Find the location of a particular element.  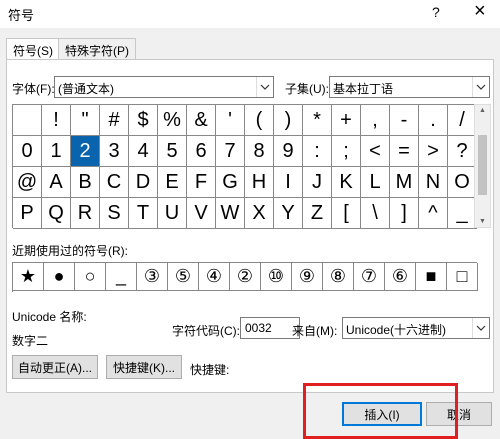

from-label: 来自(M): is located at coordinates (315, 331).